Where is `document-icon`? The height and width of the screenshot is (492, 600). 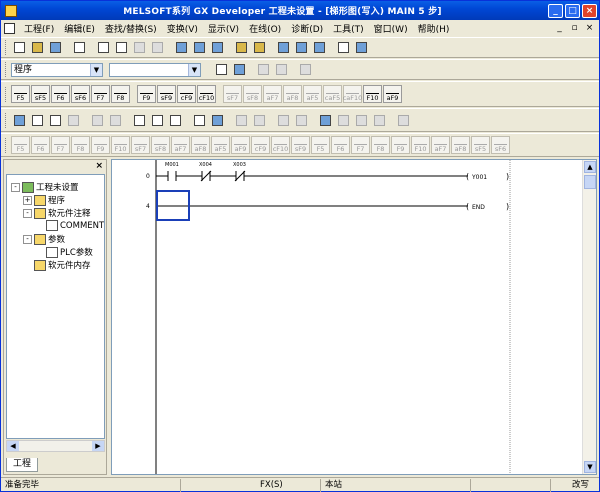 document-icon is located at coordinates (9, 28).